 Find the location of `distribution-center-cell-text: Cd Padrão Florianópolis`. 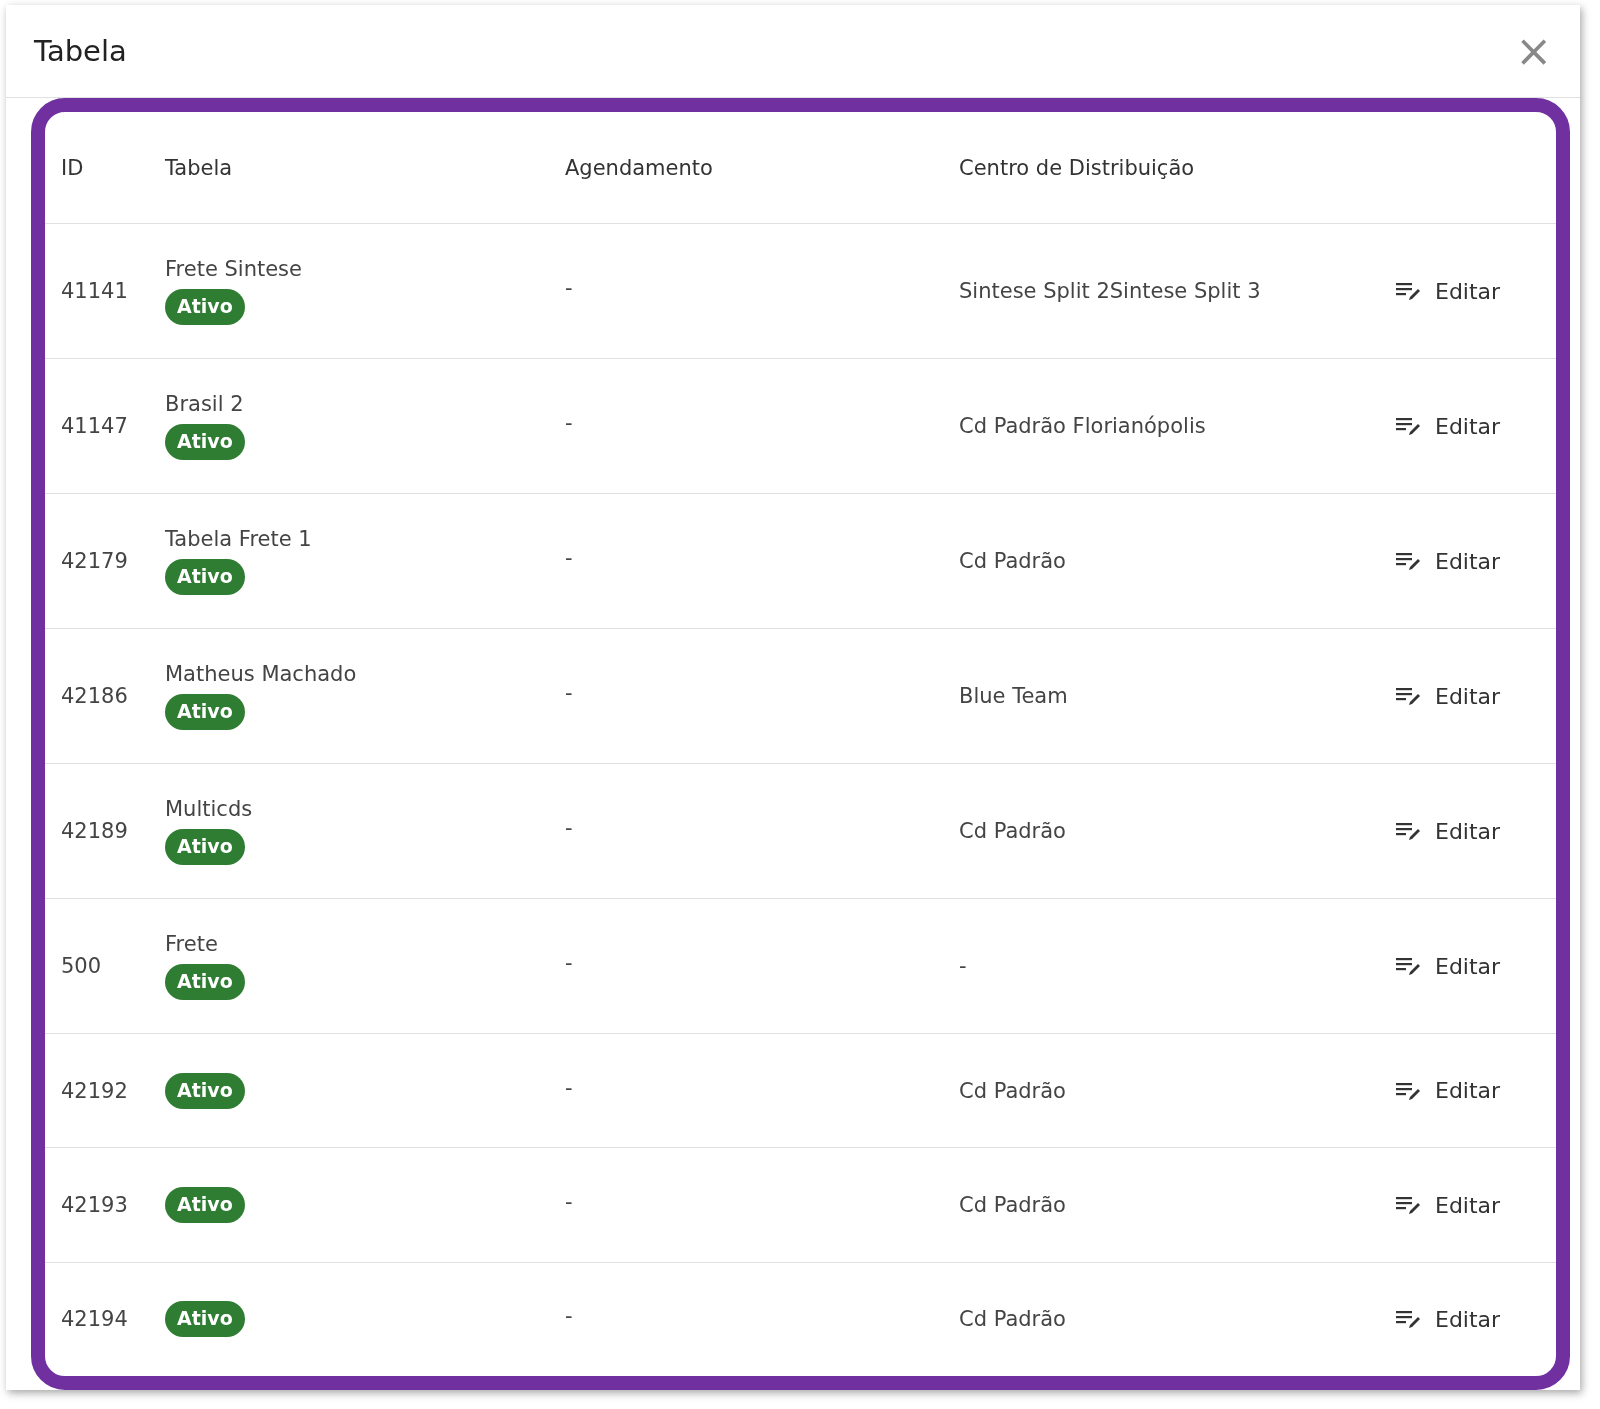

distribution-center-cell-text: Cd Padrão Florianópolis is located at coordinates (1083, 426).